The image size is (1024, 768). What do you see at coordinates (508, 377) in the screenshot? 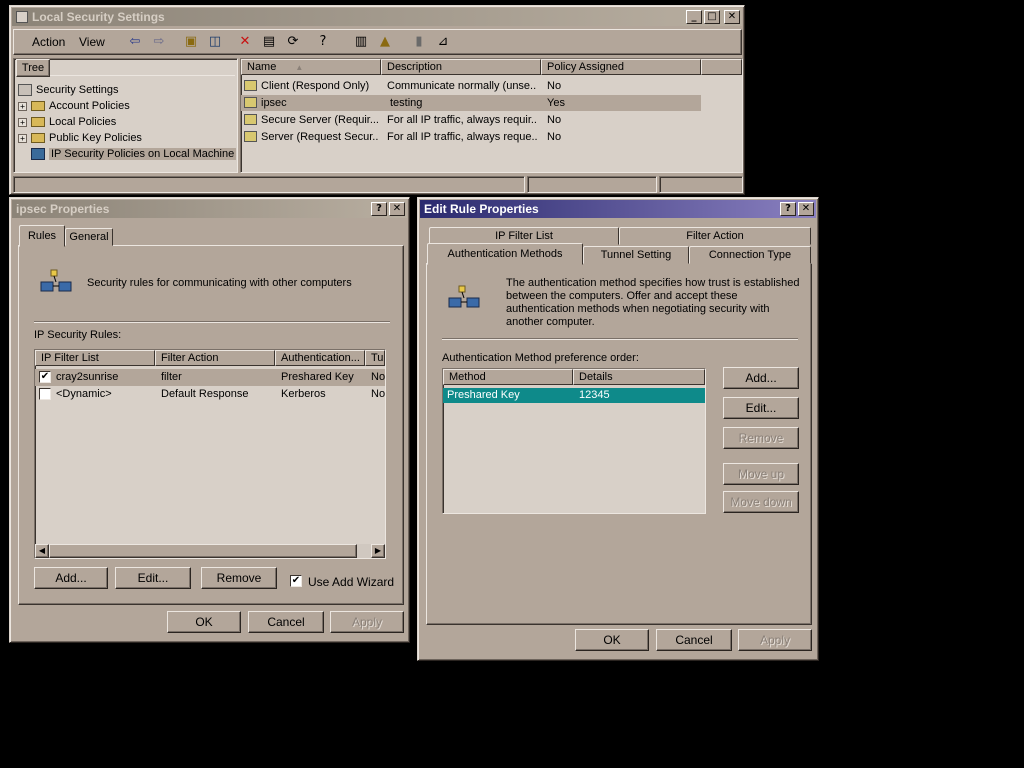
I see `col-header-method: Method` at bounding box center [508, 377].